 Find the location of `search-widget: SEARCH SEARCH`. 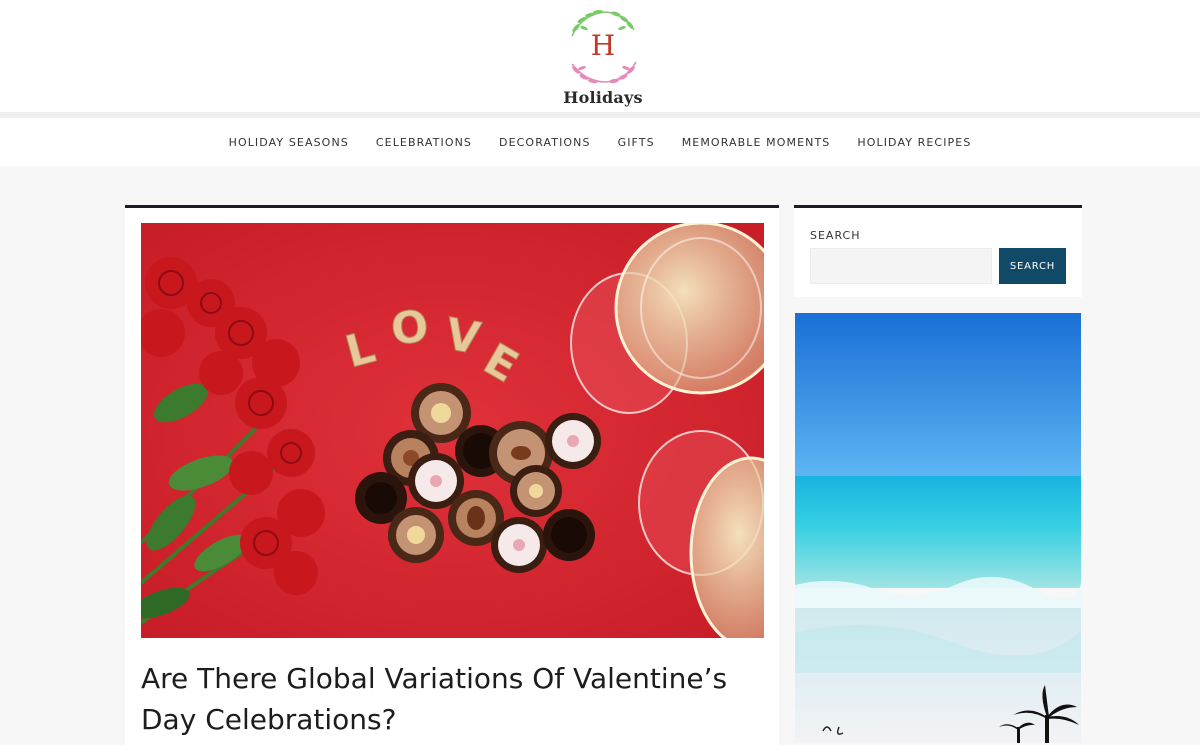

search-widget: SEARCH SEARCH is located at coordinates (938, 251).